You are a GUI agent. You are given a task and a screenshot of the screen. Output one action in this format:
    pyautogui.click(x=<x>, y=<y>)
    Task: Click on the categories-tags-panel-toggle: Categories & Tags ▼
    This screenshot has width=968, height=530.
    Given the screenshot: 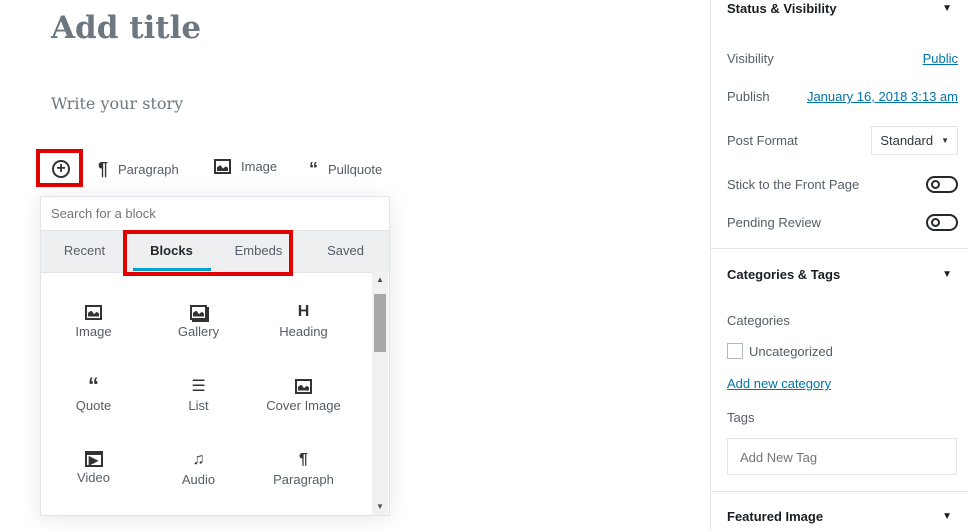 What is the action you would take?
    pyautogui.click(x=839, y=274)
    